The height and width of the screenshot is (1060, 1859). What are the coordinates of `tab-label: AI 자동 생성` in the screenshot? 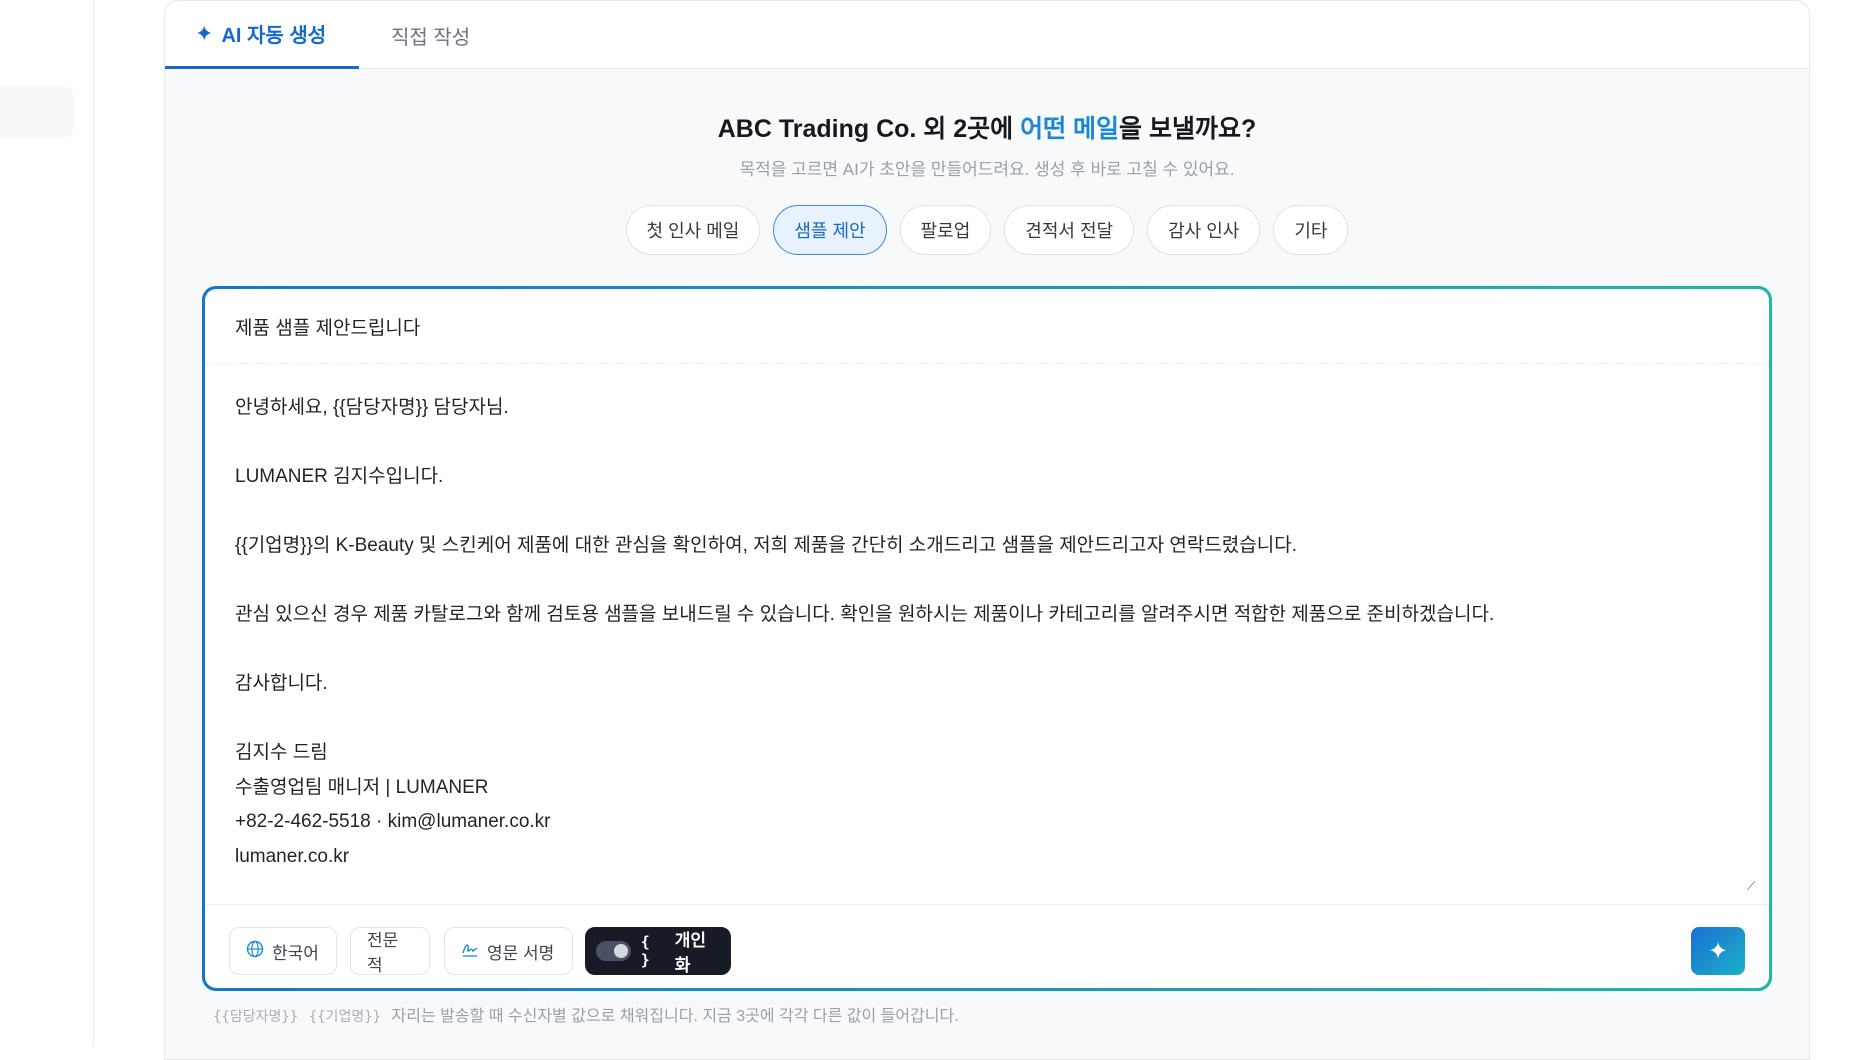 It's located at (274, 36).